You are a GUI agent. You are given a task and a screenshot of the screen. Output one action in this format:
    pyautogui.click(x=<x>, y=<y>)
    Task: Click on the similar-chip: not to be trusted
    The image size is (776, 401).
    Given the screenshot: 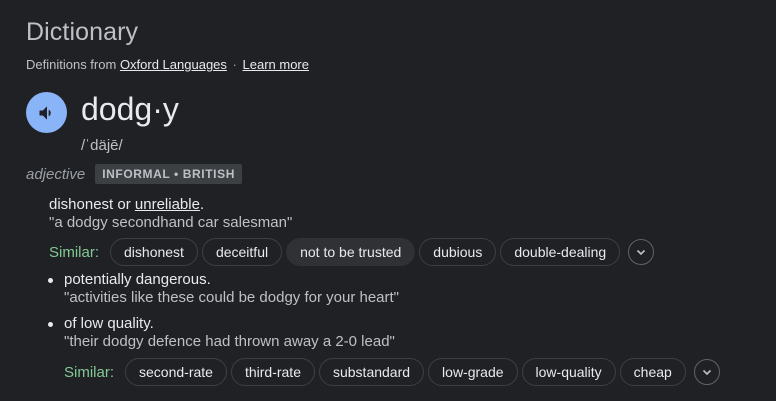 What is the action you would take?
    pyautogui.click(x=351, y=252)
    